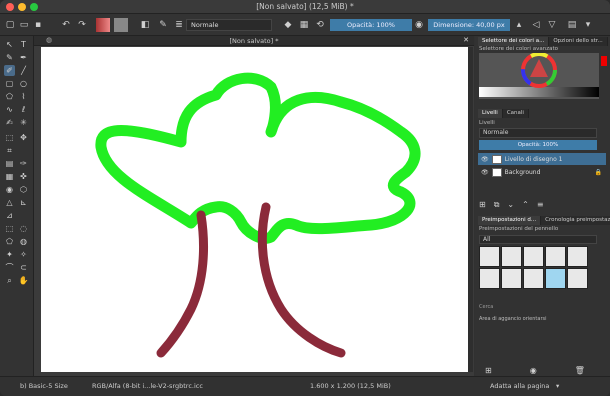  I want to click on text-tool-icon: T, so click(23, 44).